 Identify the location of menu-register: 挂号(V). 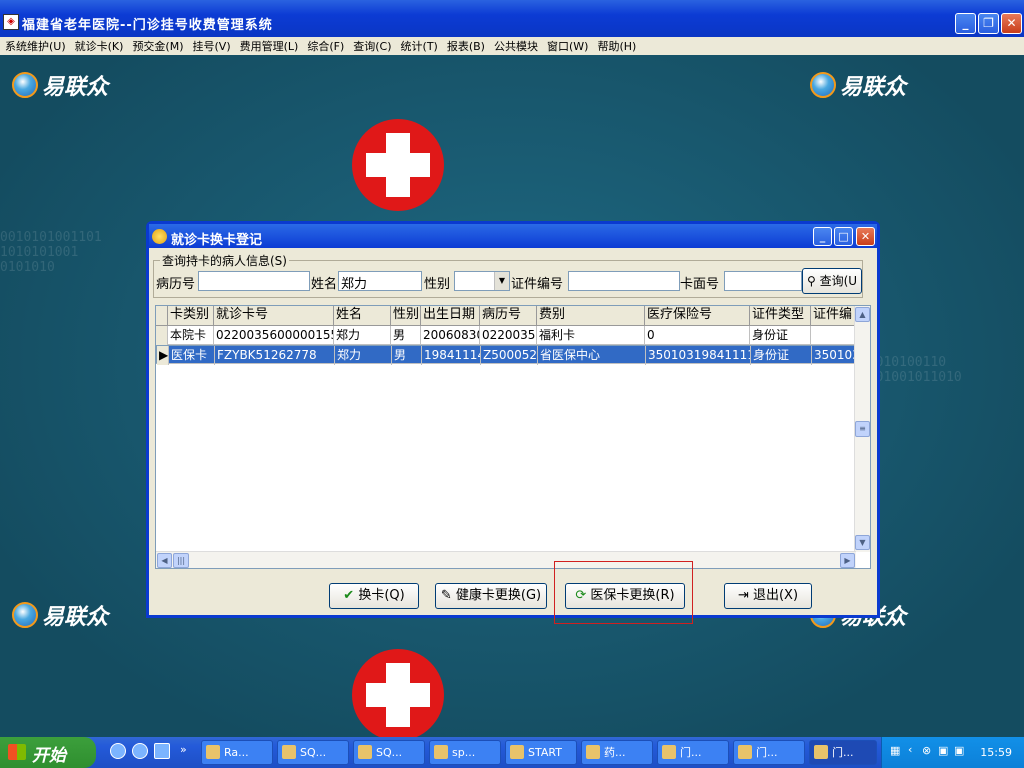
(211, 45).